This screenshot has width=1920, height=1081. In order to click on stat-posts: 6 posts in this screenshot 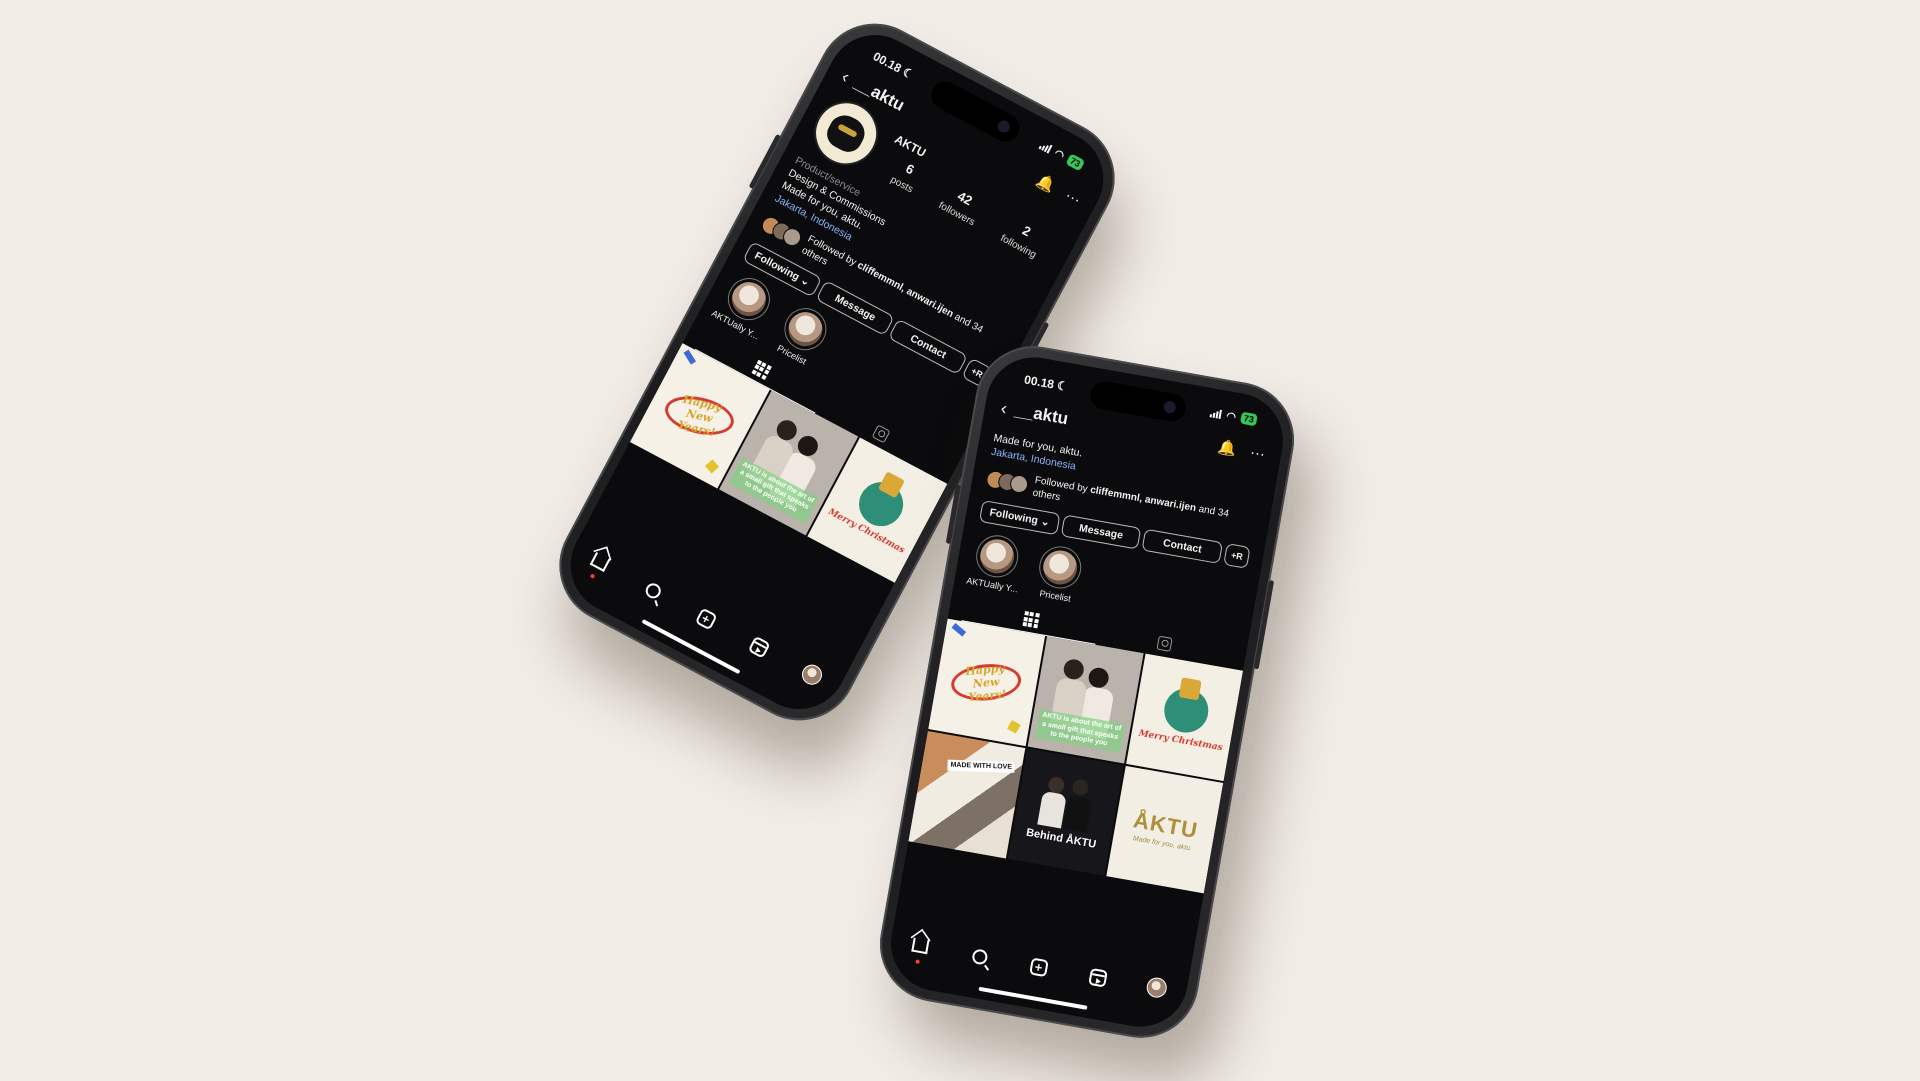, I will do `click(906, 176)`.